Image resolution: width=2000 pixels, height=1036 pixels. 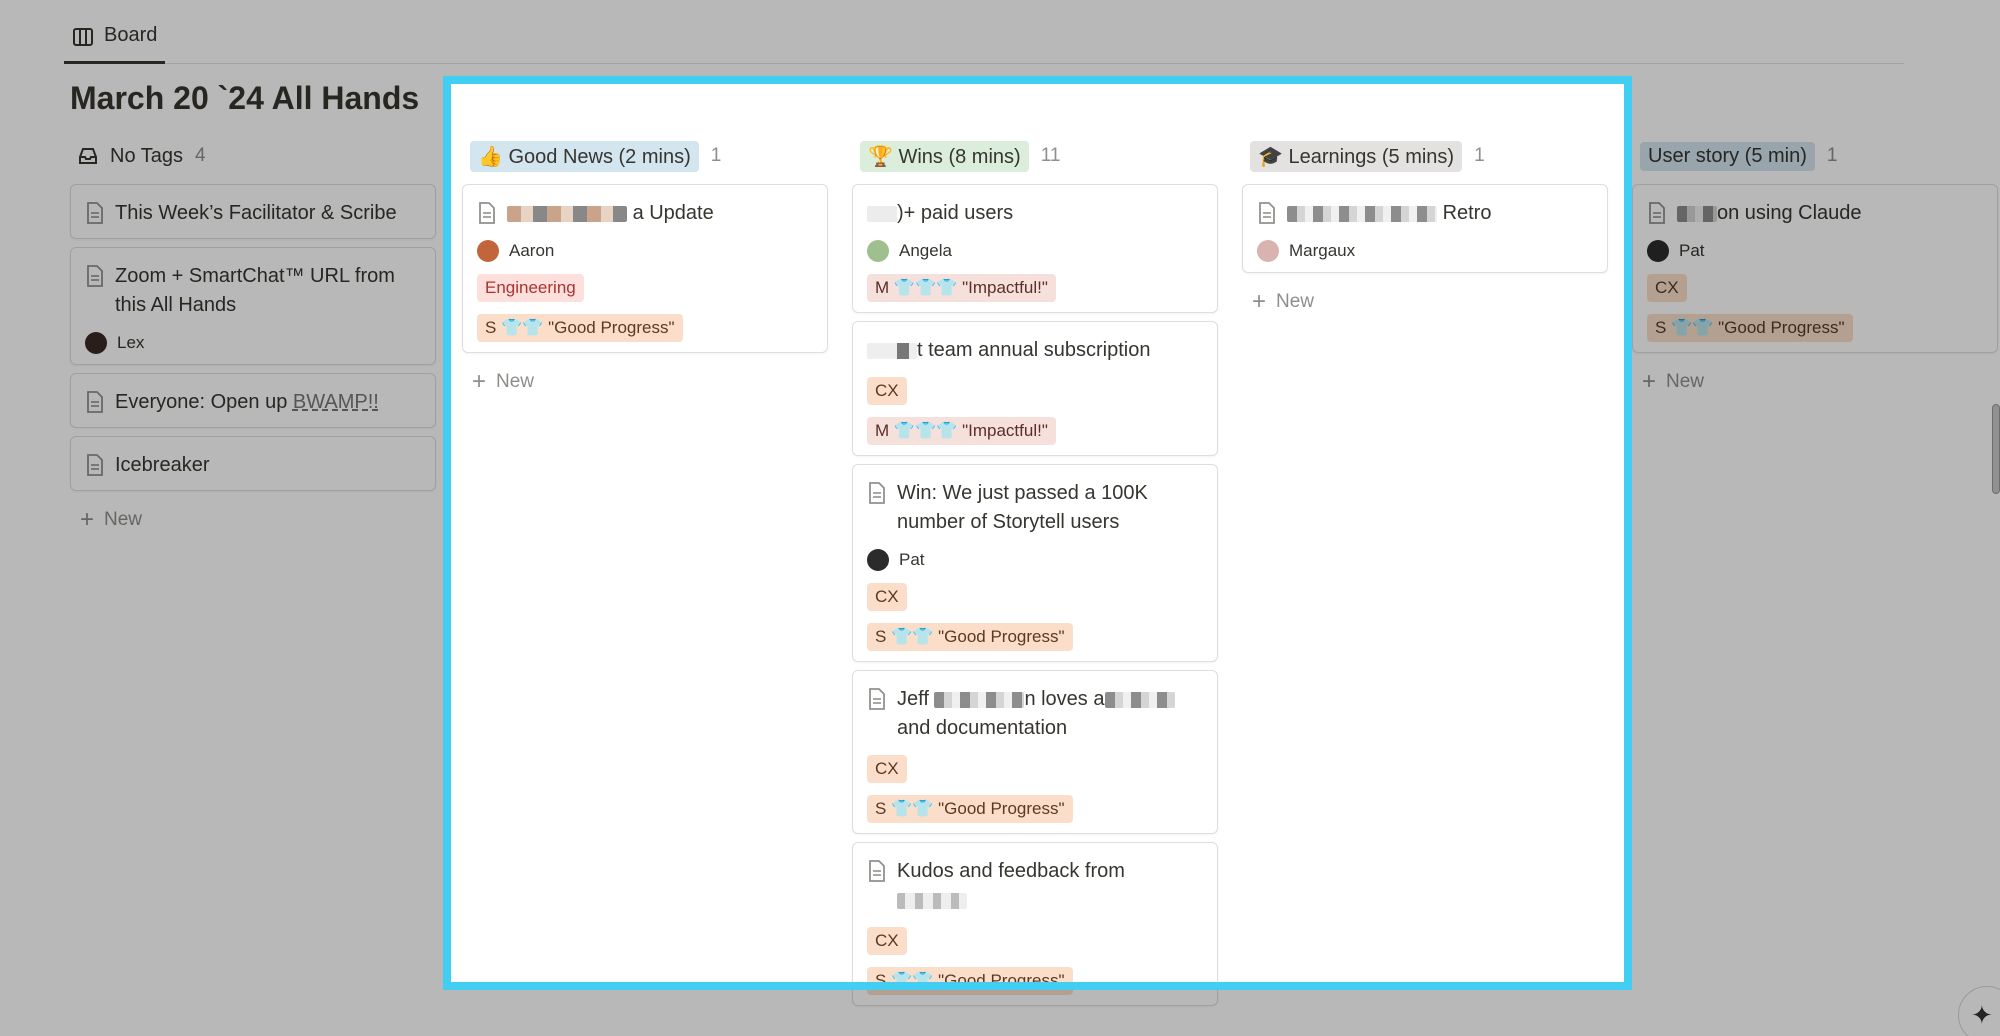 I want to click on column-header: No Tags 4, so click(x=253, y=156).